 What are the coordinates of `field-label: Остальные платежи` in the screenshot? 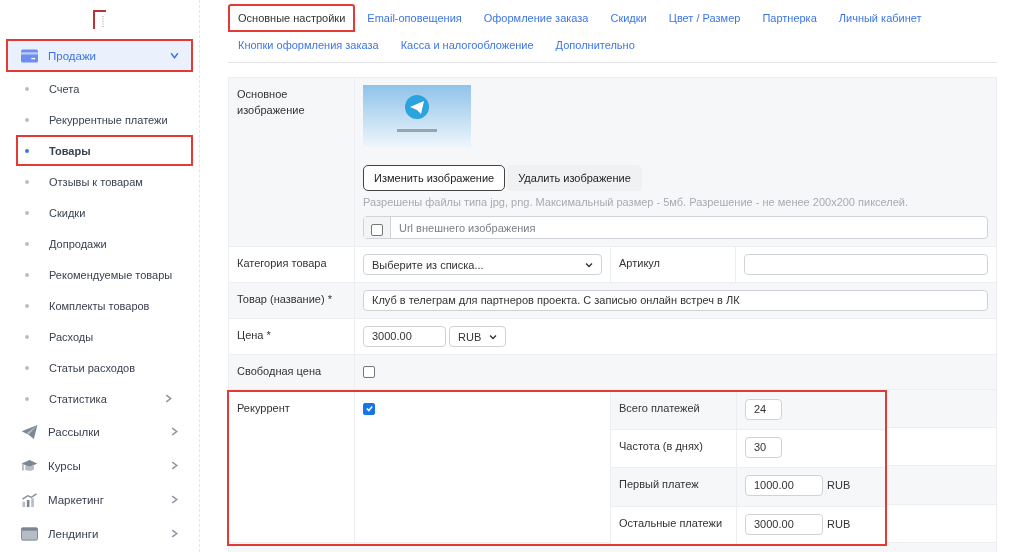 It's located at (674, 525).